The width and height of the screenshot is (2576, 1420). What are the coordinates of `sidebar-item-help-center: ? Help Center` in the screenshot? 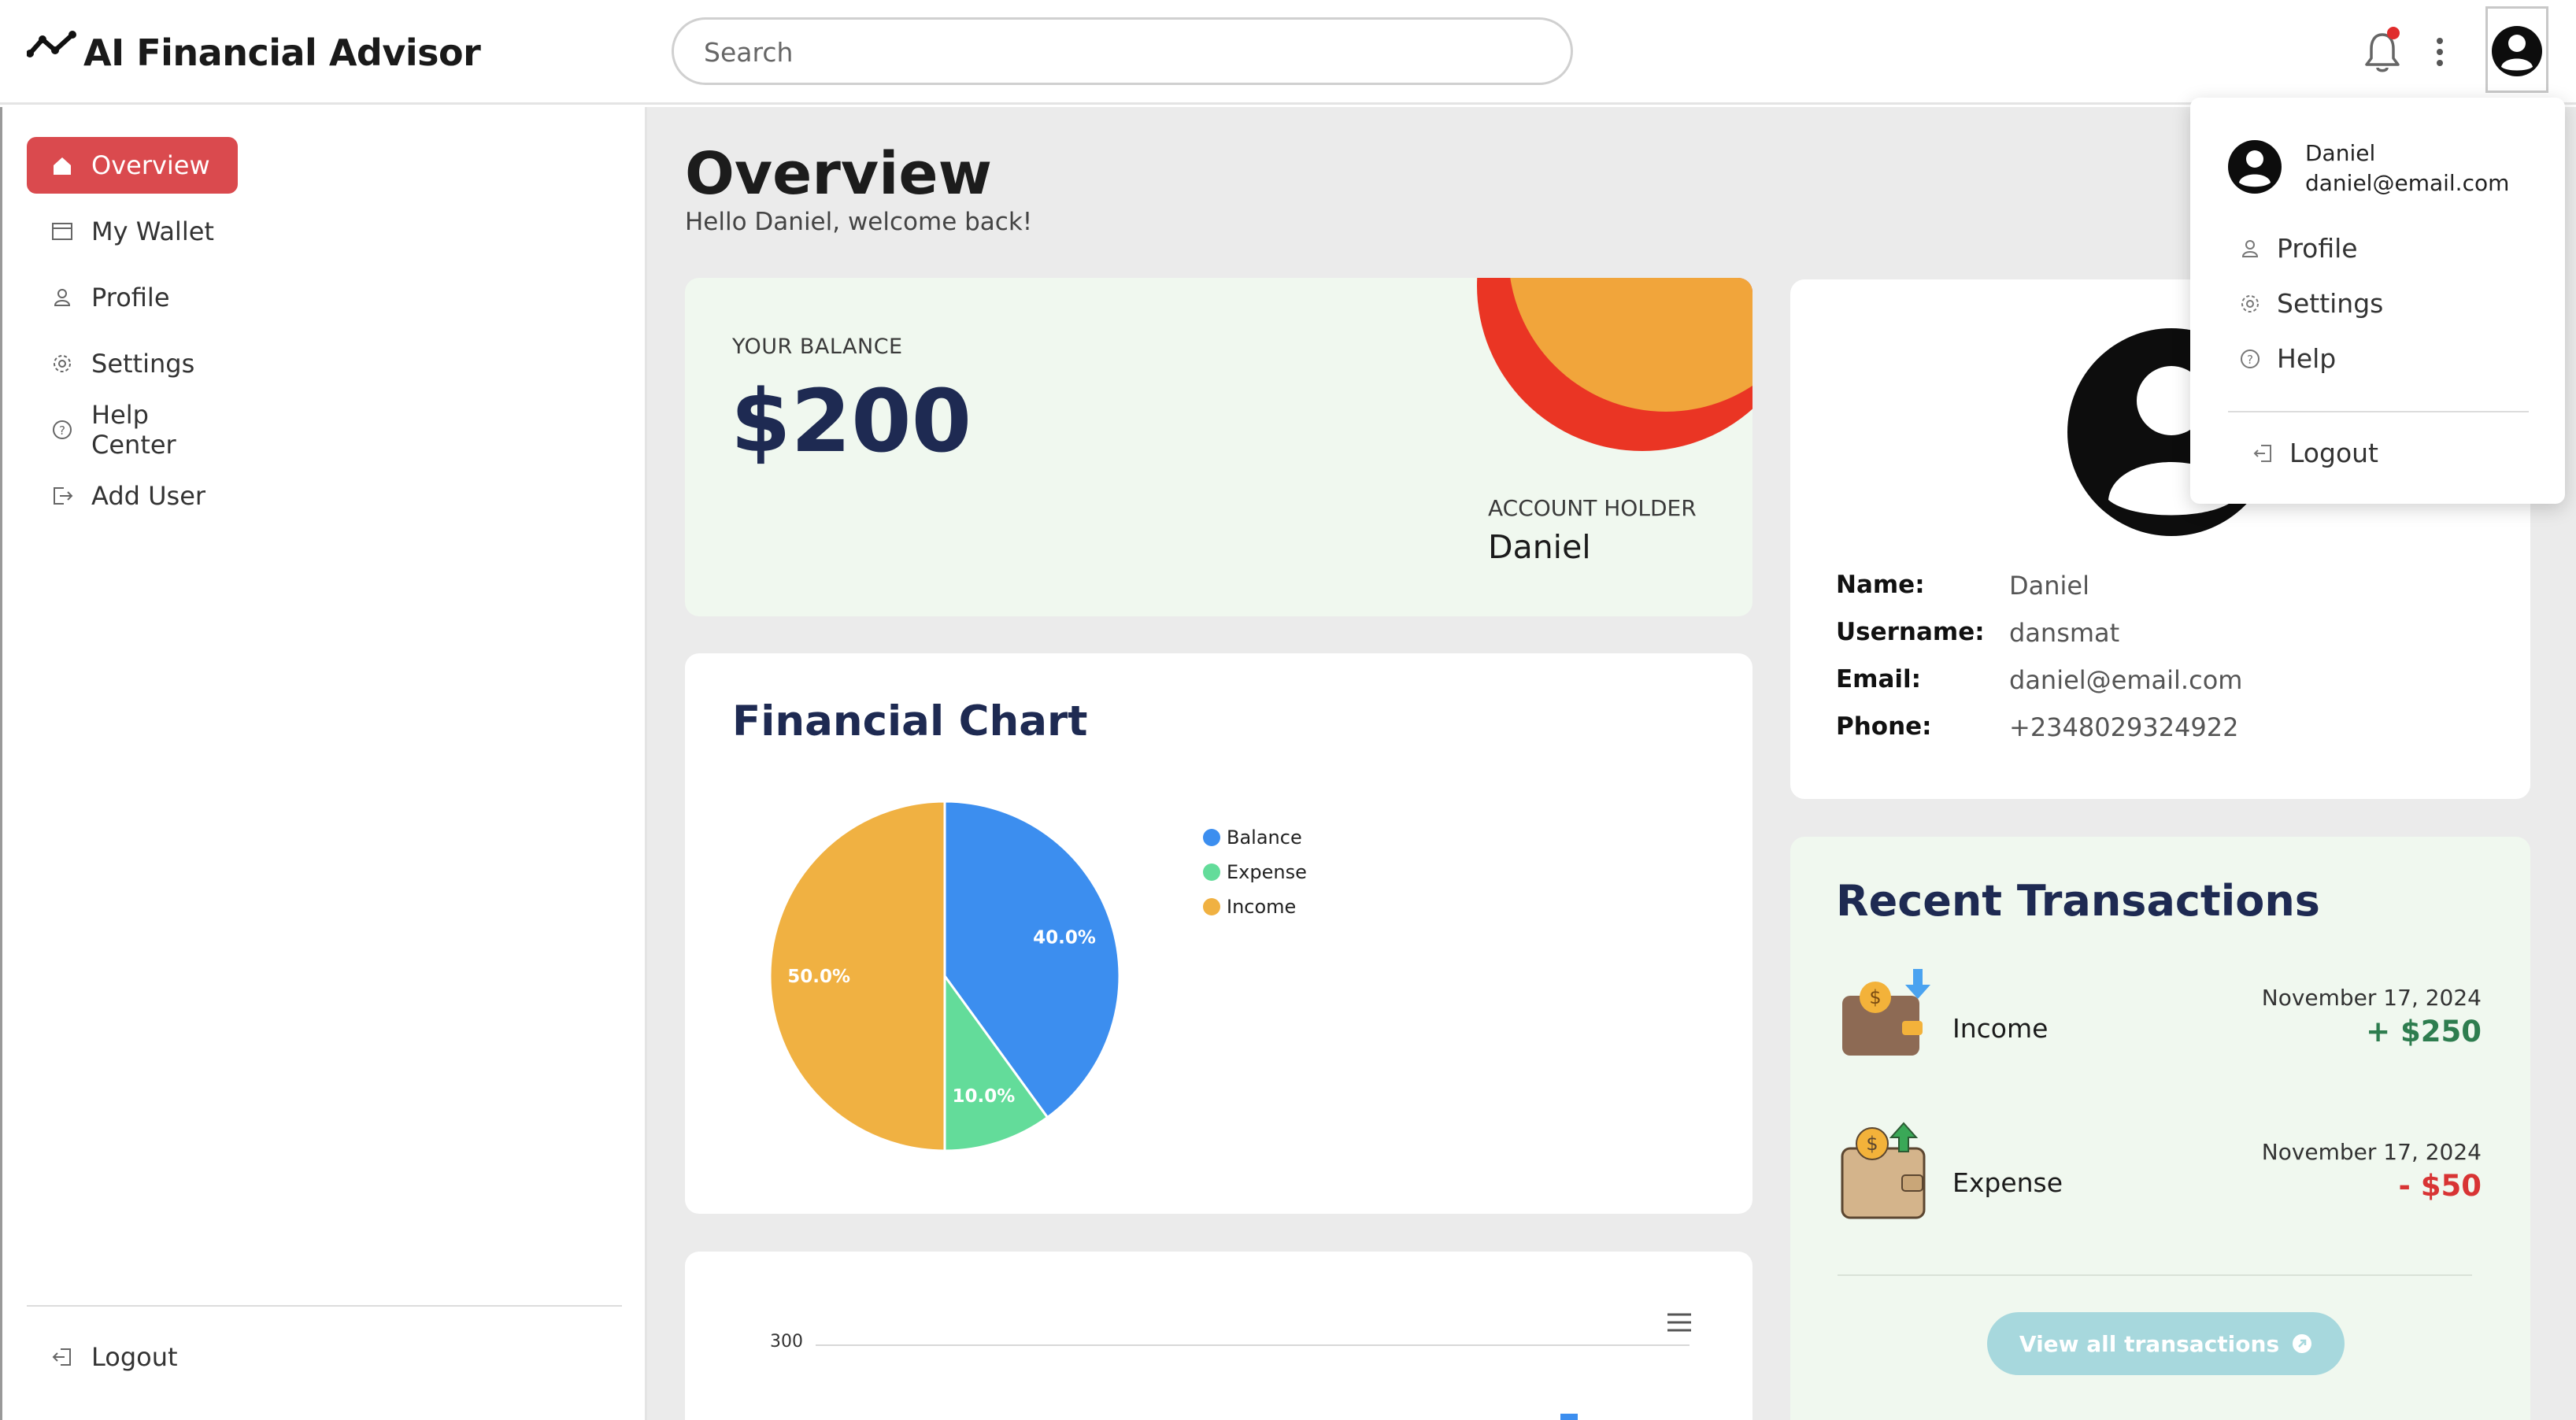 It's located at (132, 430).